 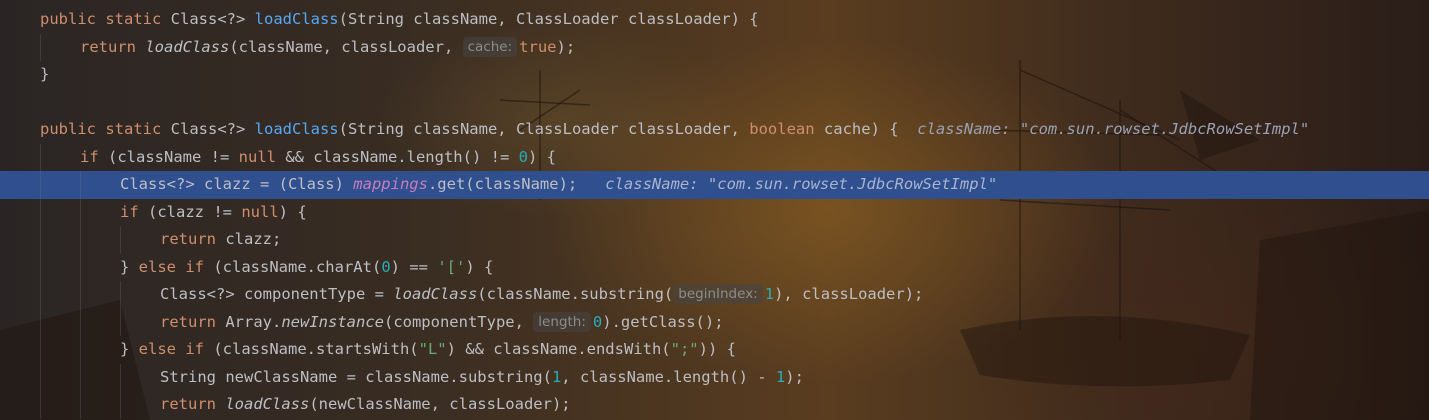 What do you see at coordinates (575, 294) in the screenshot?
I see `code-token: (className.substring(` at bounding box center [575, 294].